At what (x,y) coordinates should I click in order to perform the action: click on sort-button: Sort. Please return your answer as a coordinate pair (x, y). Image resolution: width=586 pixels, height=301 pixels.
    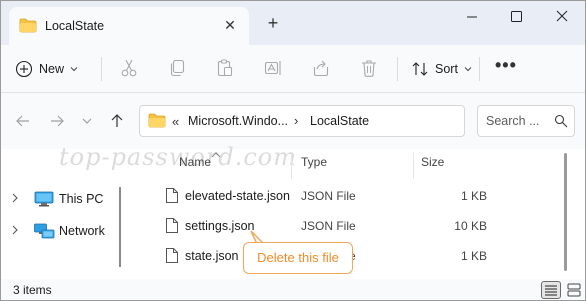
    Looking at the image, I should click on (441, 69).